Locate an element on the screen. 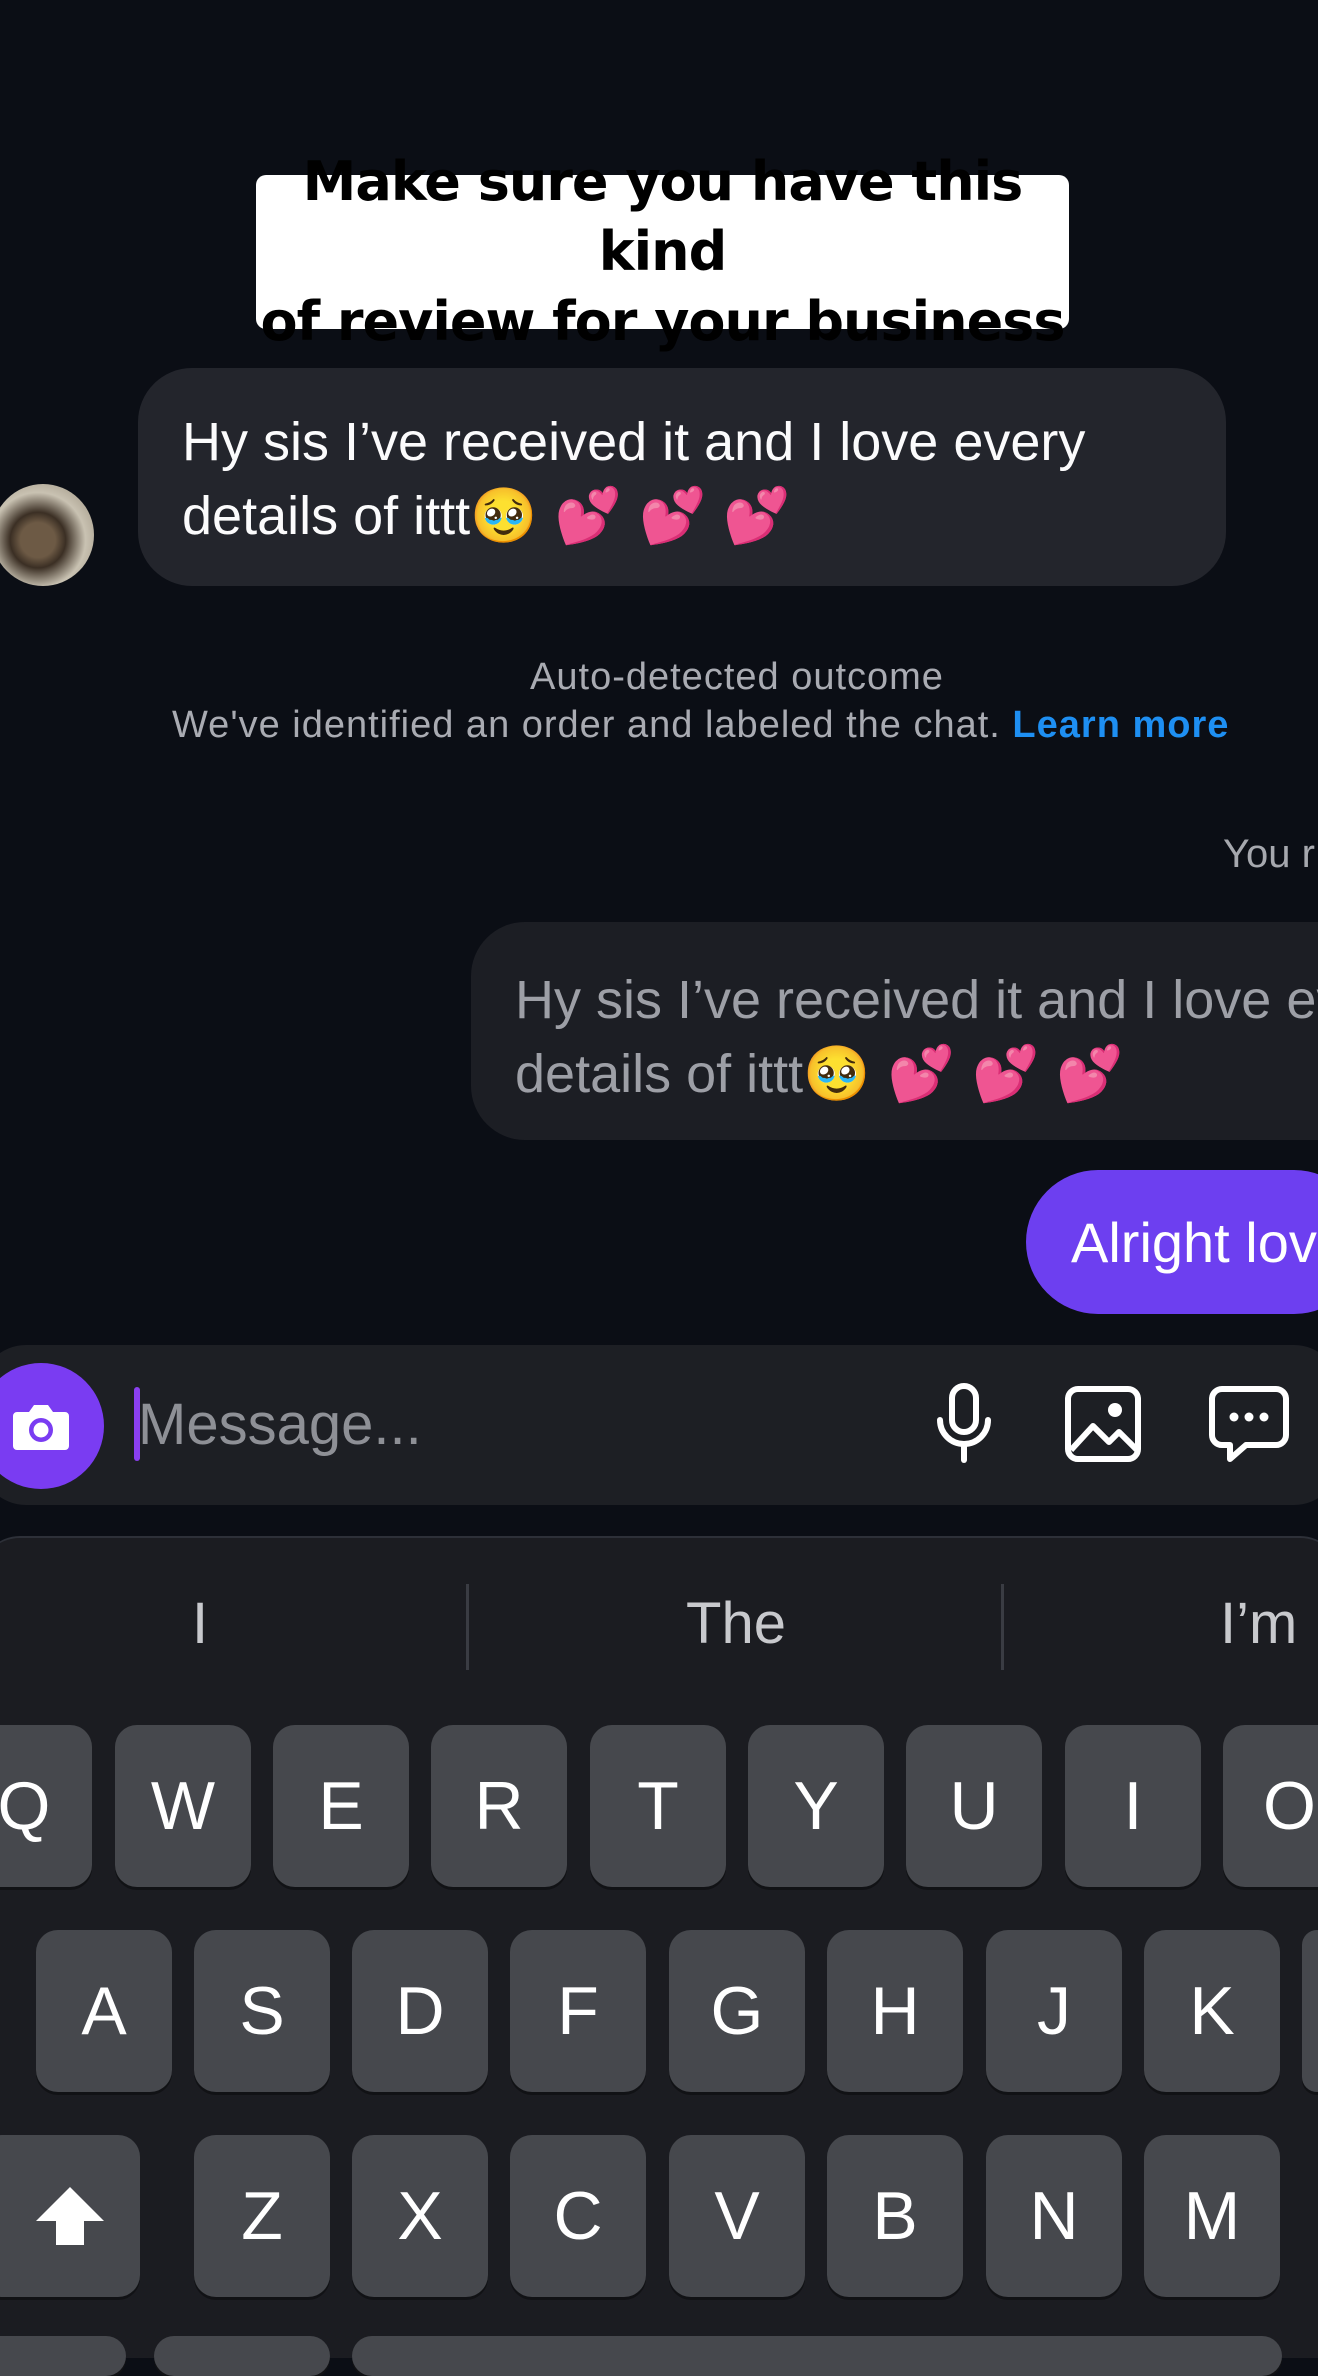  numbers-key is located at coordinates (63, 2356).